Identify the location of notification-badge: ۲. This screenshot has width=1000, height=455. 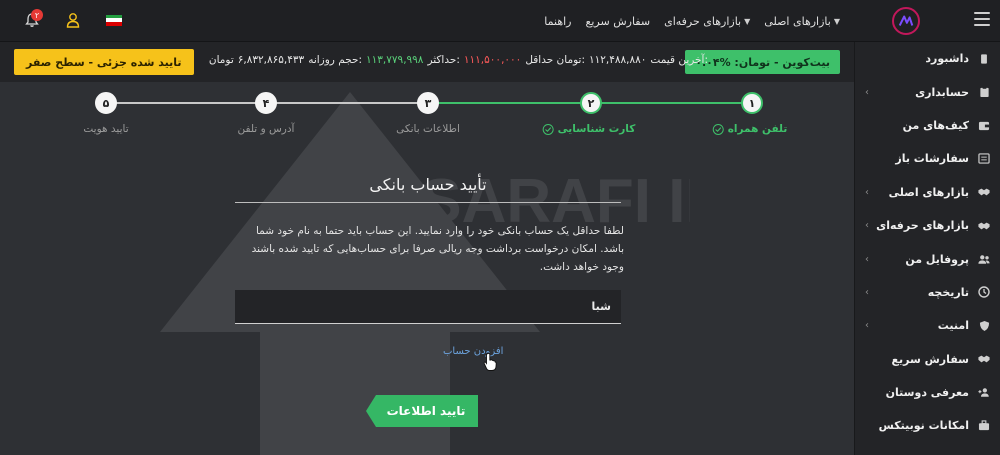
(37, 15).